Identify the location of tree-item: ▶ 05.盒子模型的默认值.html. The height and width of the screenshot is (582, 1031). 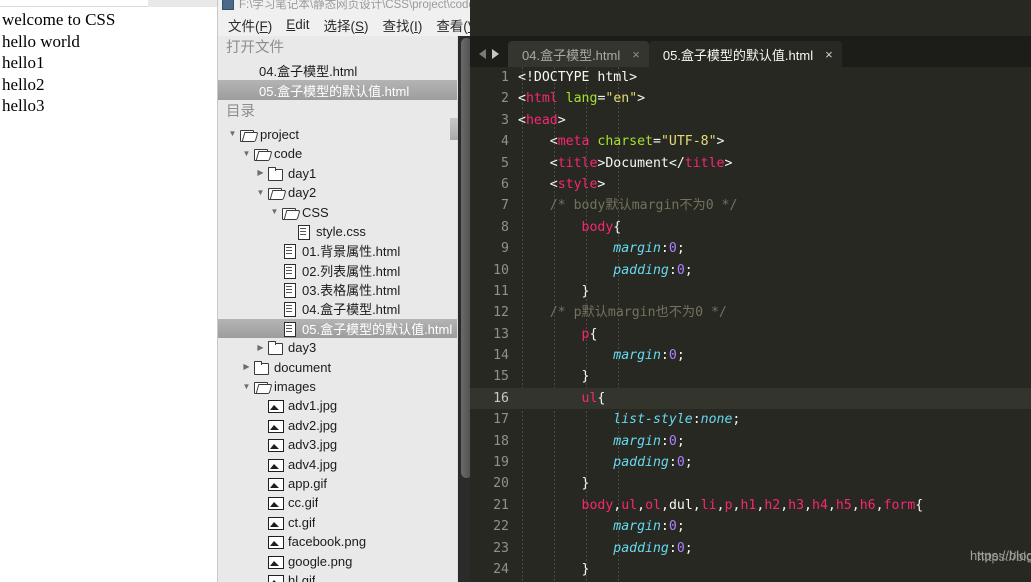
(337, 328).